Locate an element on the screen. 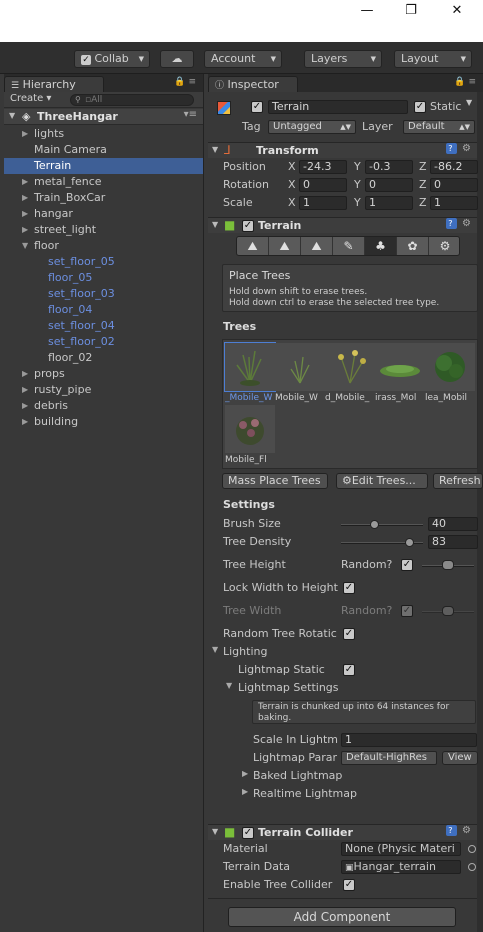 Image resolution: width=483 pixels, height=932 pixels. lighting-expand-arrow-icon: ▼ is located at coordinates (215, 649).